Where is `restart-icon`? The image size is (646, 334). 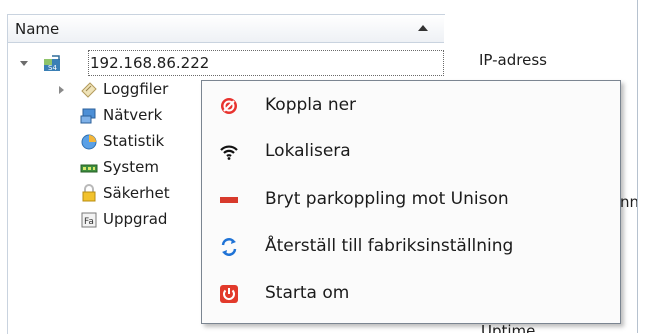 restart-icon is located at coordinates (229, 294).